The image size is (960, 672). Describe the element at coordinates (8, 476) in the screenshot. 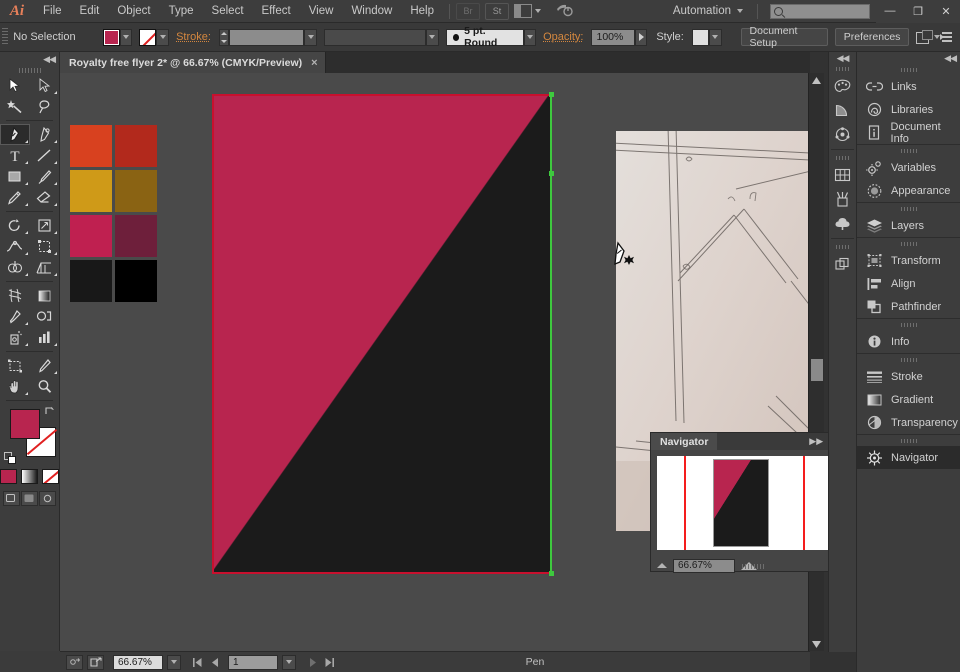

I see `color-mode-button` at that location.